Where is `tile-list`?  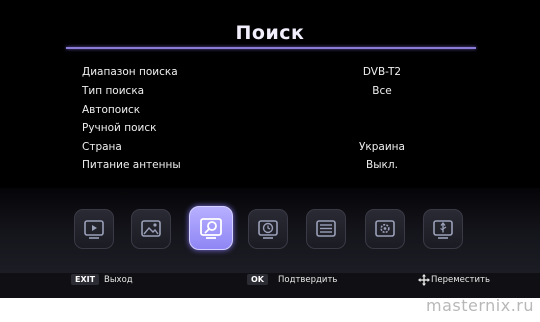 tile-list is located at coordinates (326, 229).